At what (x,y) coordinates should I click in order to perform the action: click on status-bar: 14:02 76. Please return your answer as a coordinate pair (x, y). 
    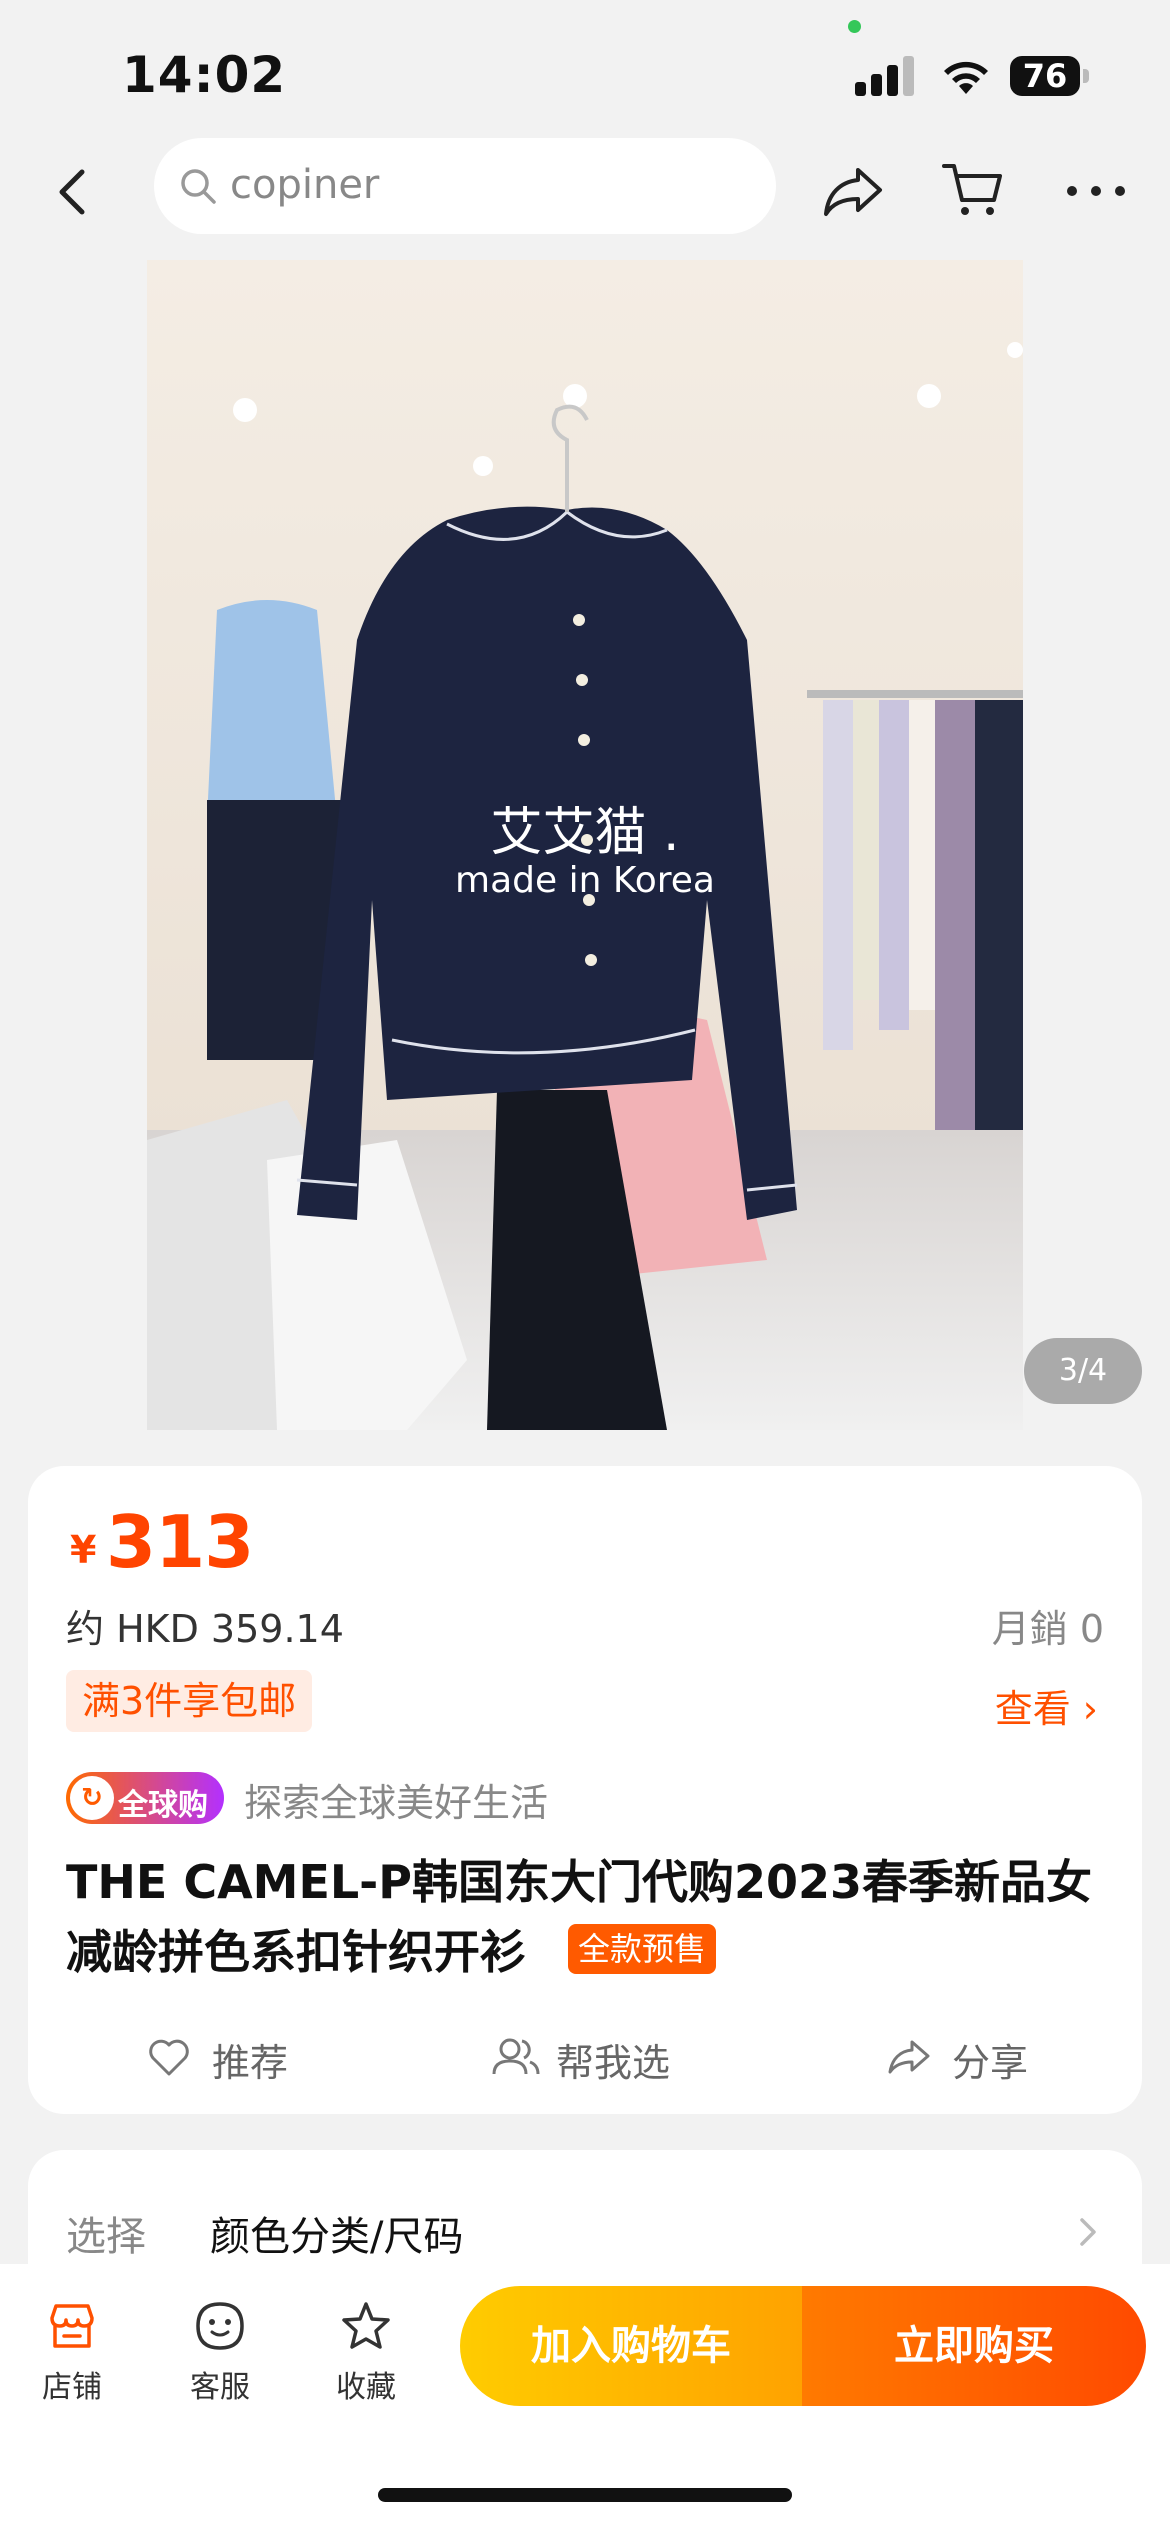
    Looking at the image, I should click on (585, 70).